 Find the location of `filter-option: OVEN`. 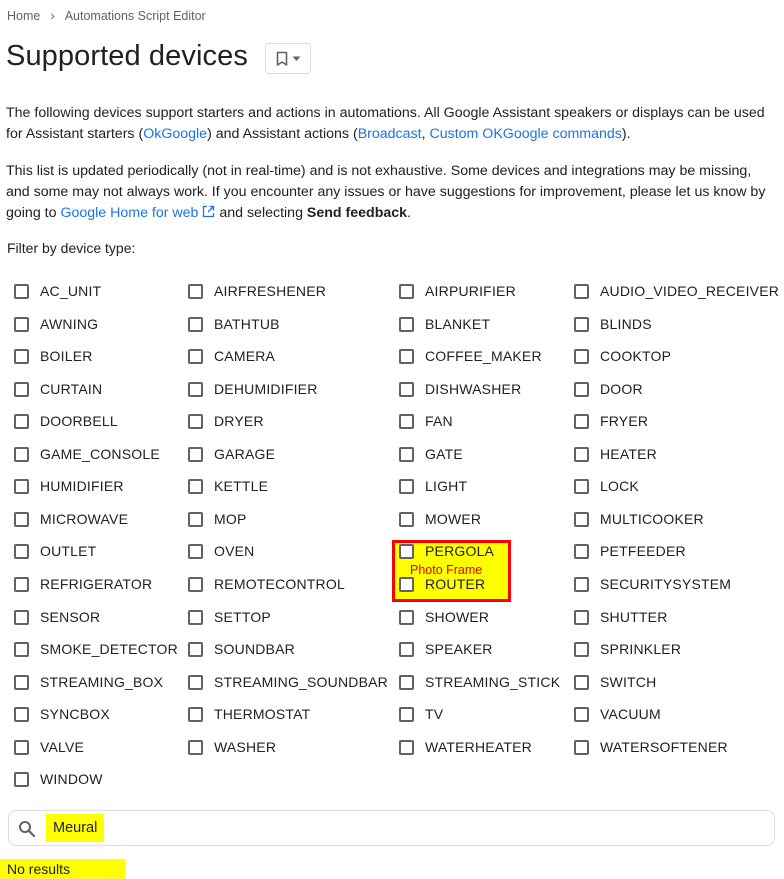

filter-option: OVEN is located at coordinates (221, 551).